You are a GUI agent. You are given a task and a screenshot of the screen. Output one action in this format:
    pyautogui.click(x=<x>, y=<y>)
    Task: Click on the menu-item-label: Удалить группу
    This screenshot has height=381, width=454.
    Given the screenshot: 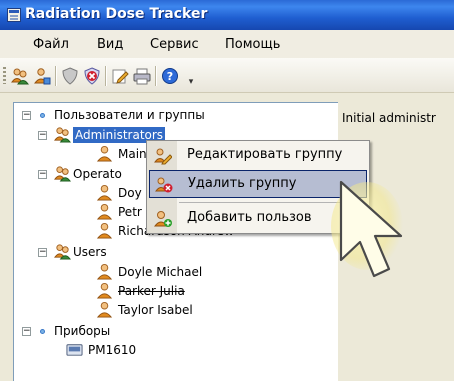 What is the action you would take?
    pyautogui.click(x=242, y=183)
    